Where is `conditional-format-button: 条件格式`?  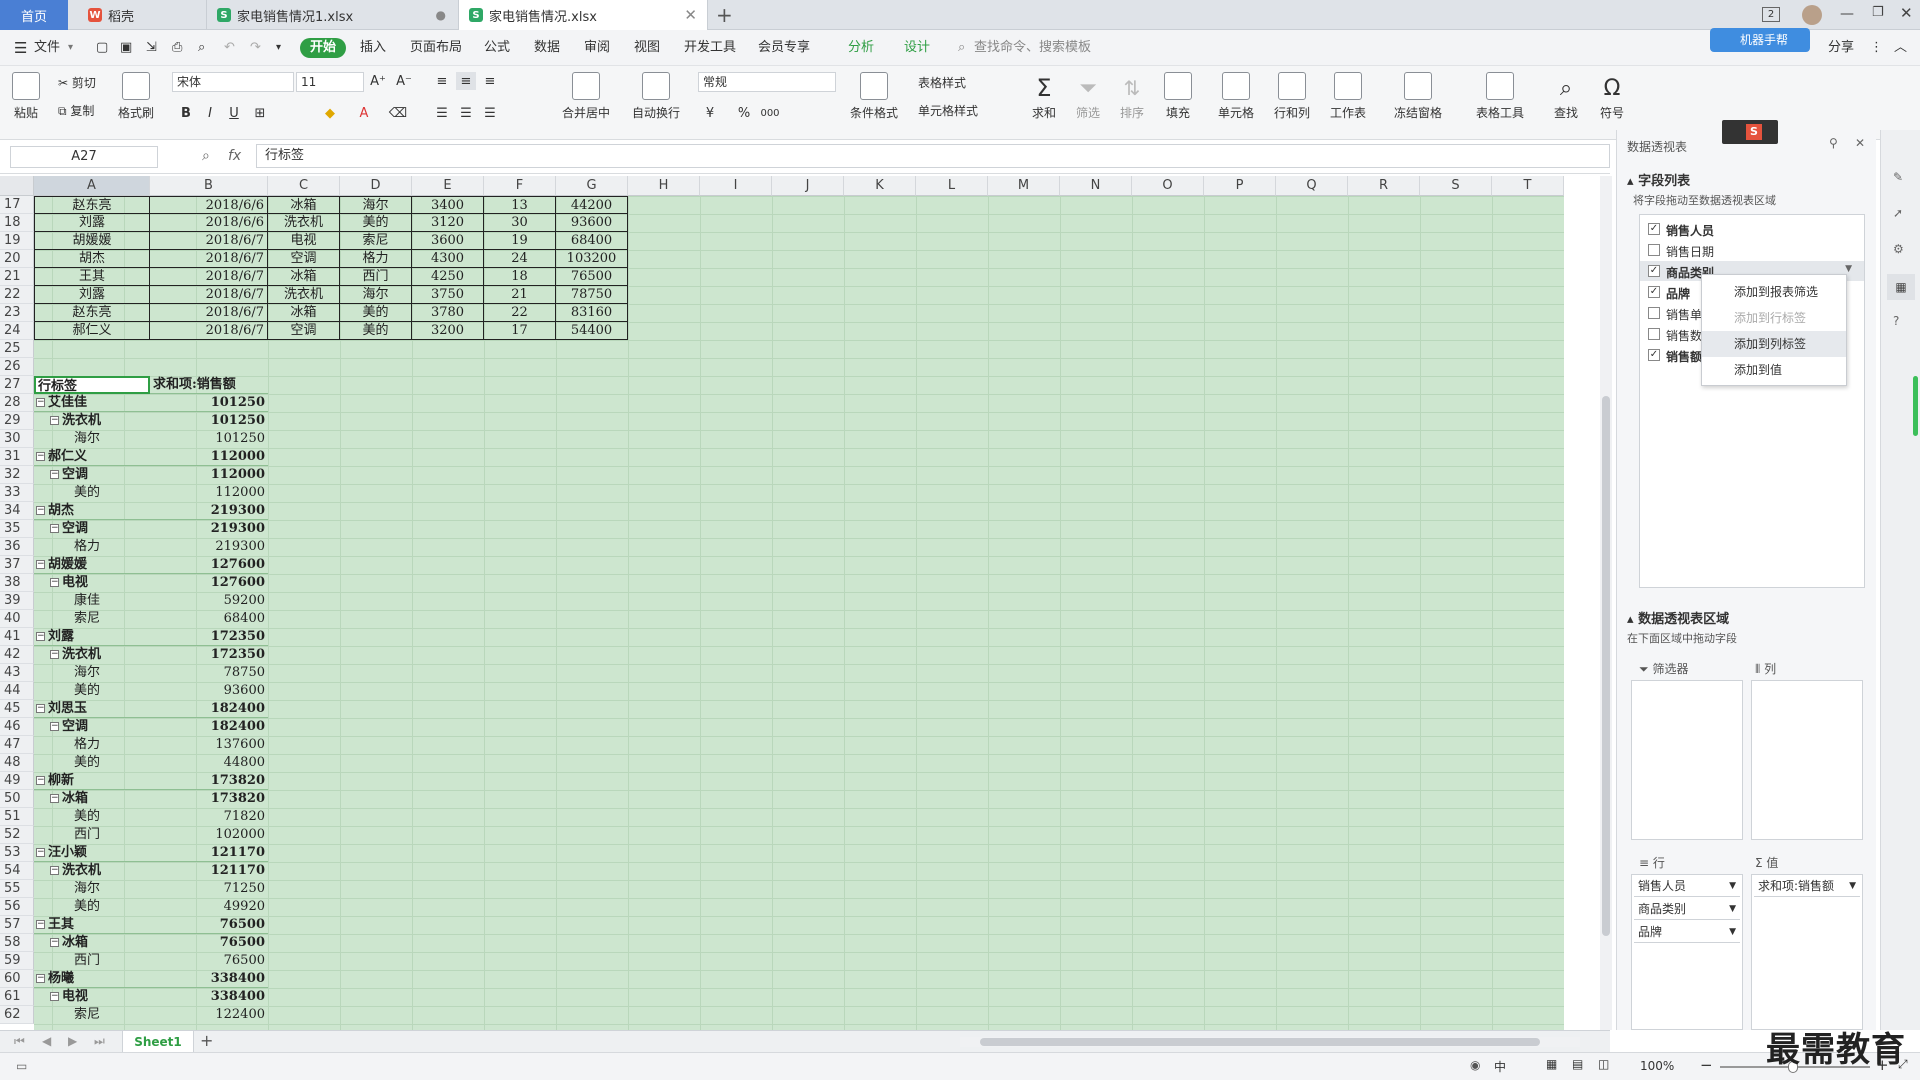
conditional-format-button: 条件格式 is located at coordinates (874, 96).